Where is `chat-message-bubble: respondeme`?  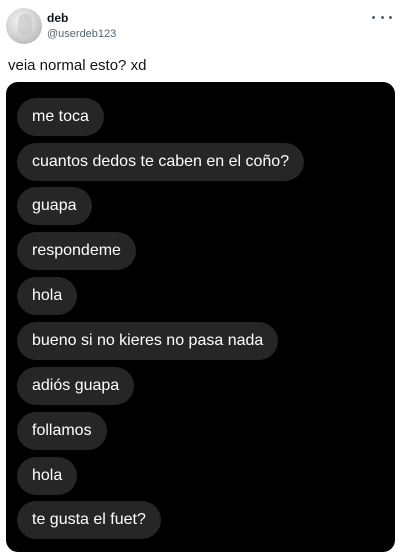 chat-message-bubble: respondeme is located at coordinates (76, 251).